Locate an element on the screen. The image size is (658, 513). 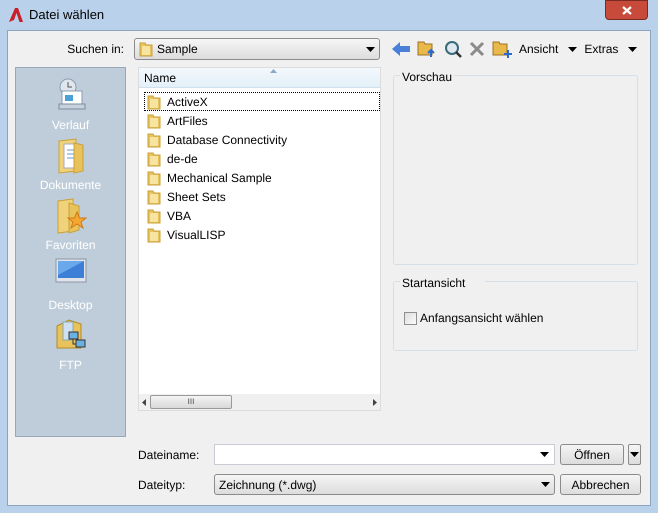
file-type-label: Dateityp: is located at coordinates (162, 485).